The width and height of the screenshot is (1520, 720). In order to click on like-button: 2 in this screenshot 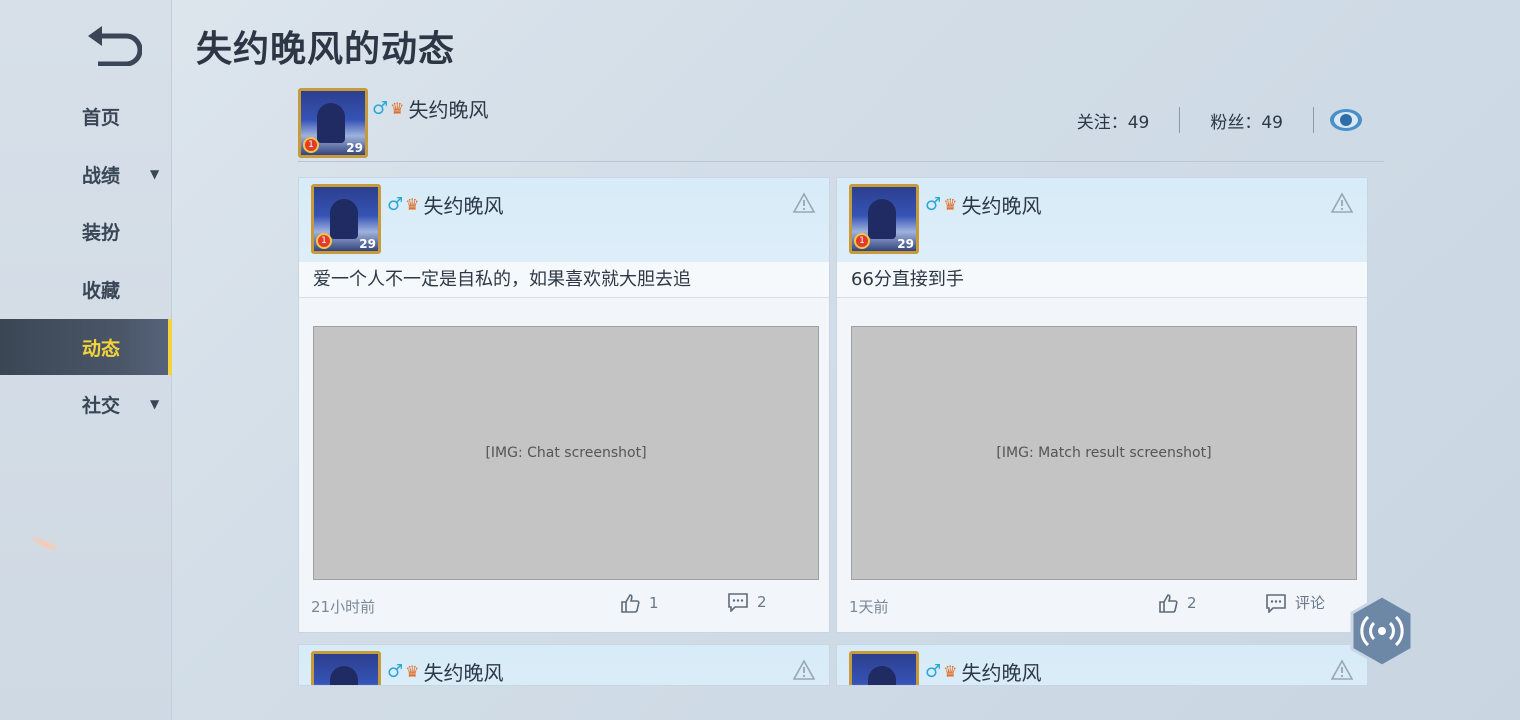, I will do `click(1177, 603)`.